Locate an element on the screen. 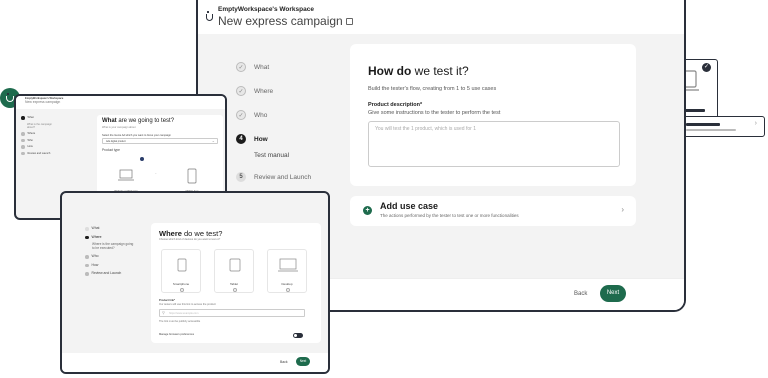 This screenshot has height=378, width=768. step-label: How is located at coordinates (261, 139).